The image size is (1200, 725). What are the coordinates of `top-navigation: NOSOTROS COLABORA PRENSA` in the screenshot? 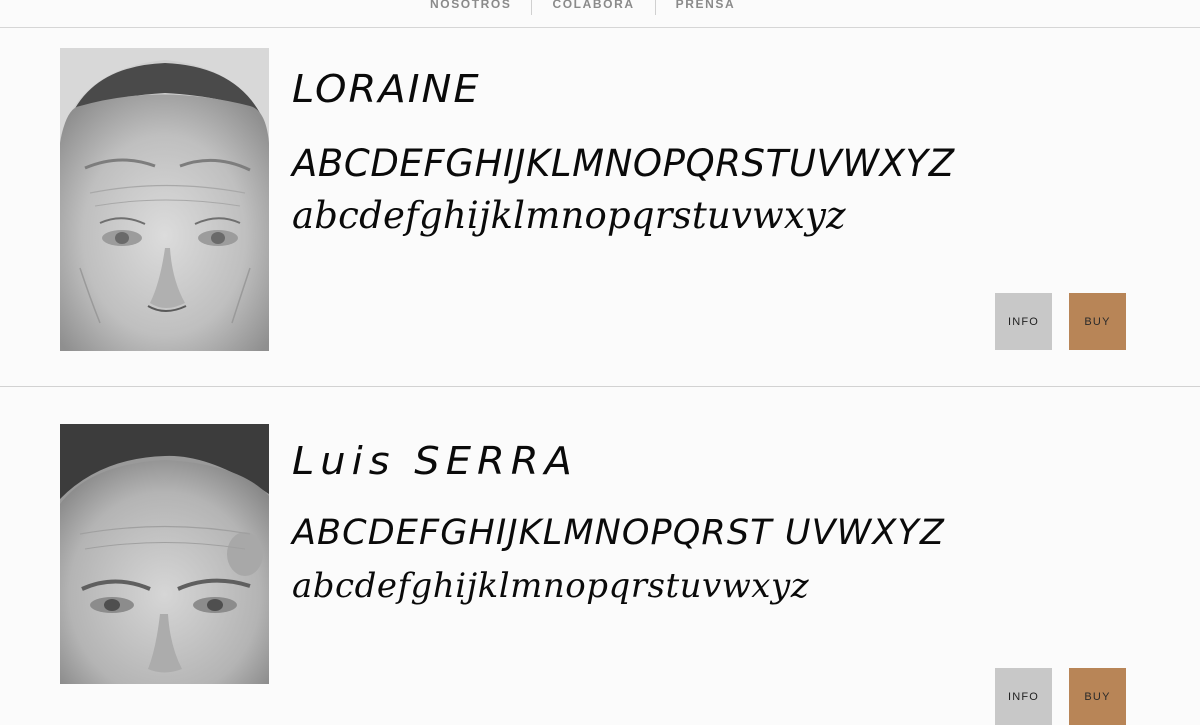 It's located at (600, 14).